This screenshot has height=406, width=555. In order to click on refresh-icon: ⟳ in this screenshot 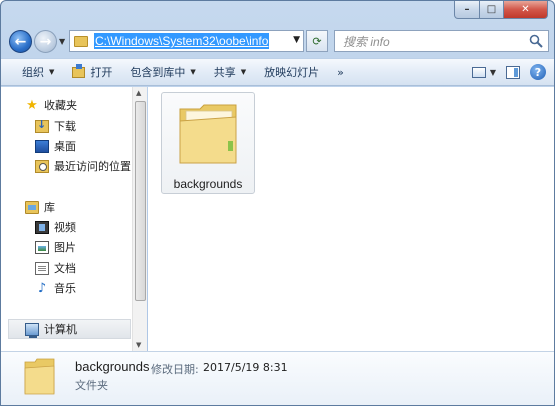, I will do `click(317, 41)`.